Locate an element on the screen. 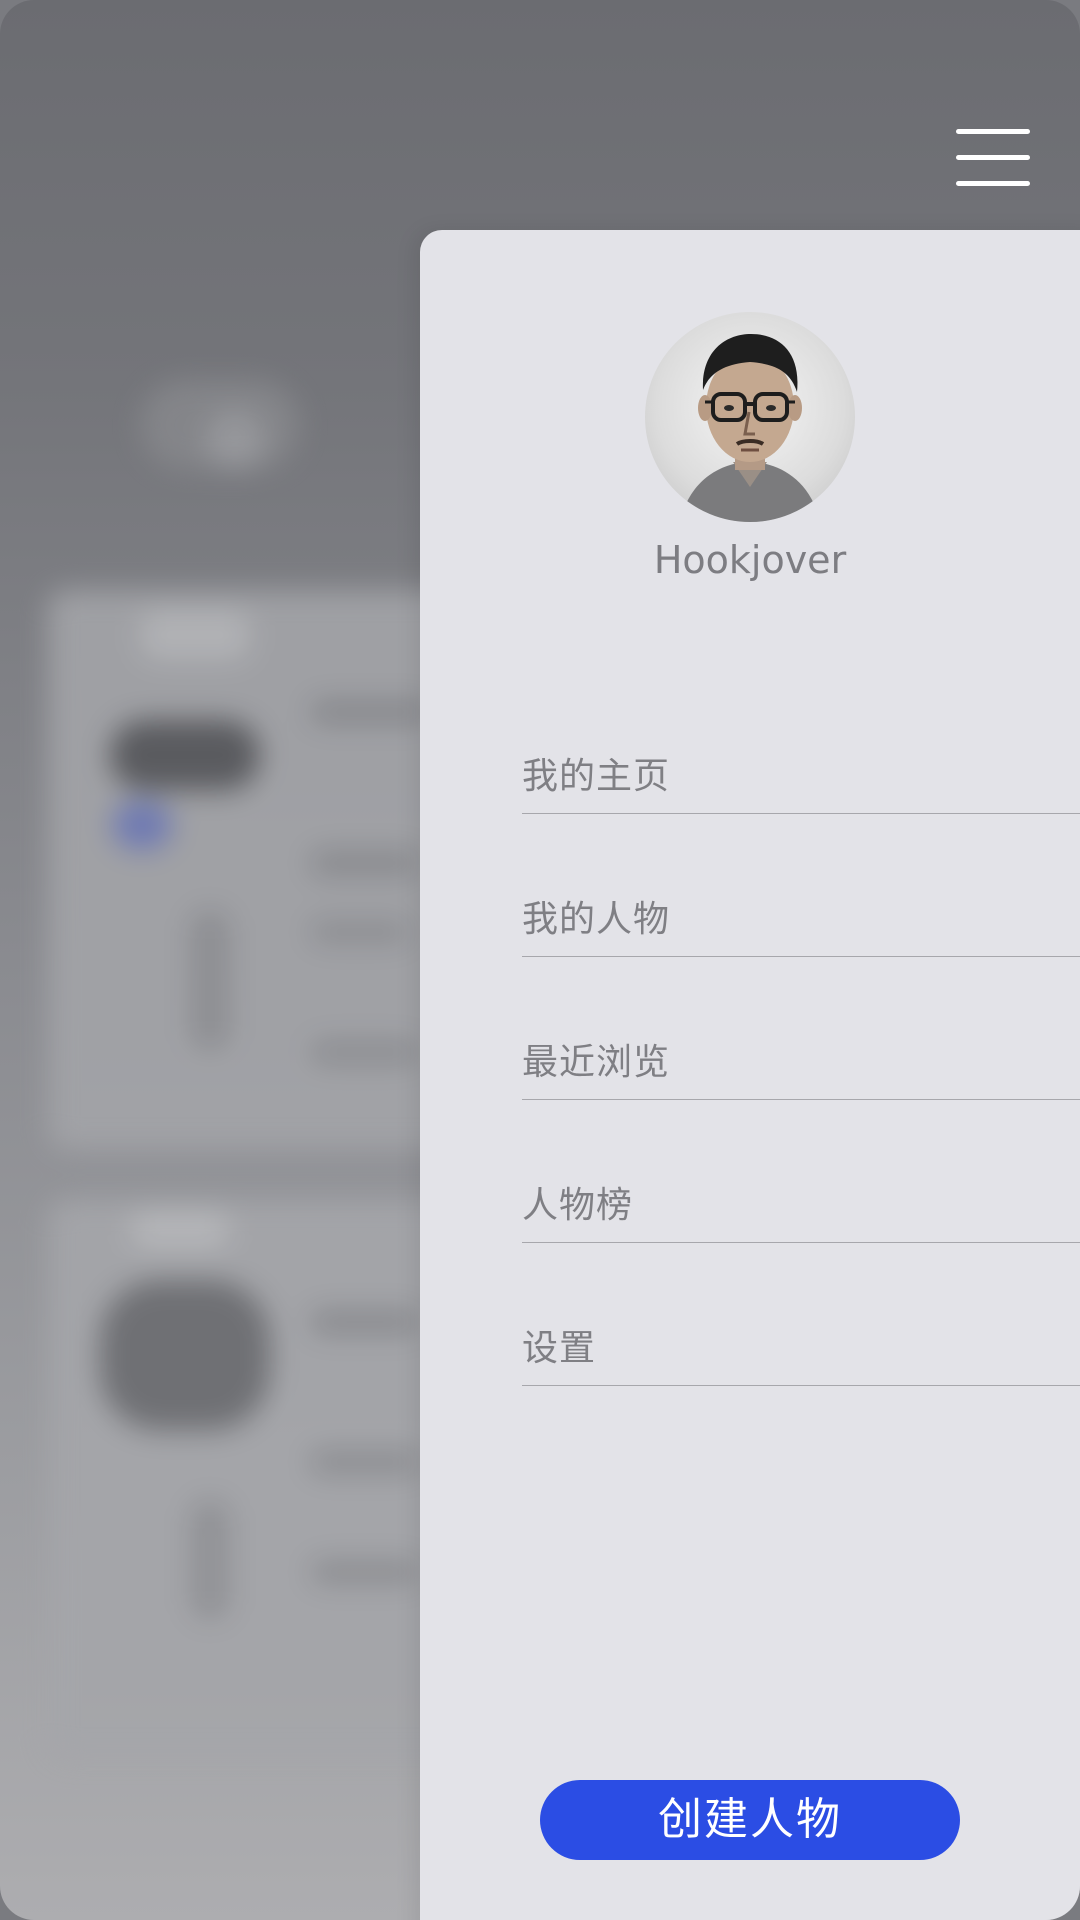 The width and height of the screenshot is (1080, 1920). menu-item-my-homepage: 我的主页 is located at coordinates (801, 742).